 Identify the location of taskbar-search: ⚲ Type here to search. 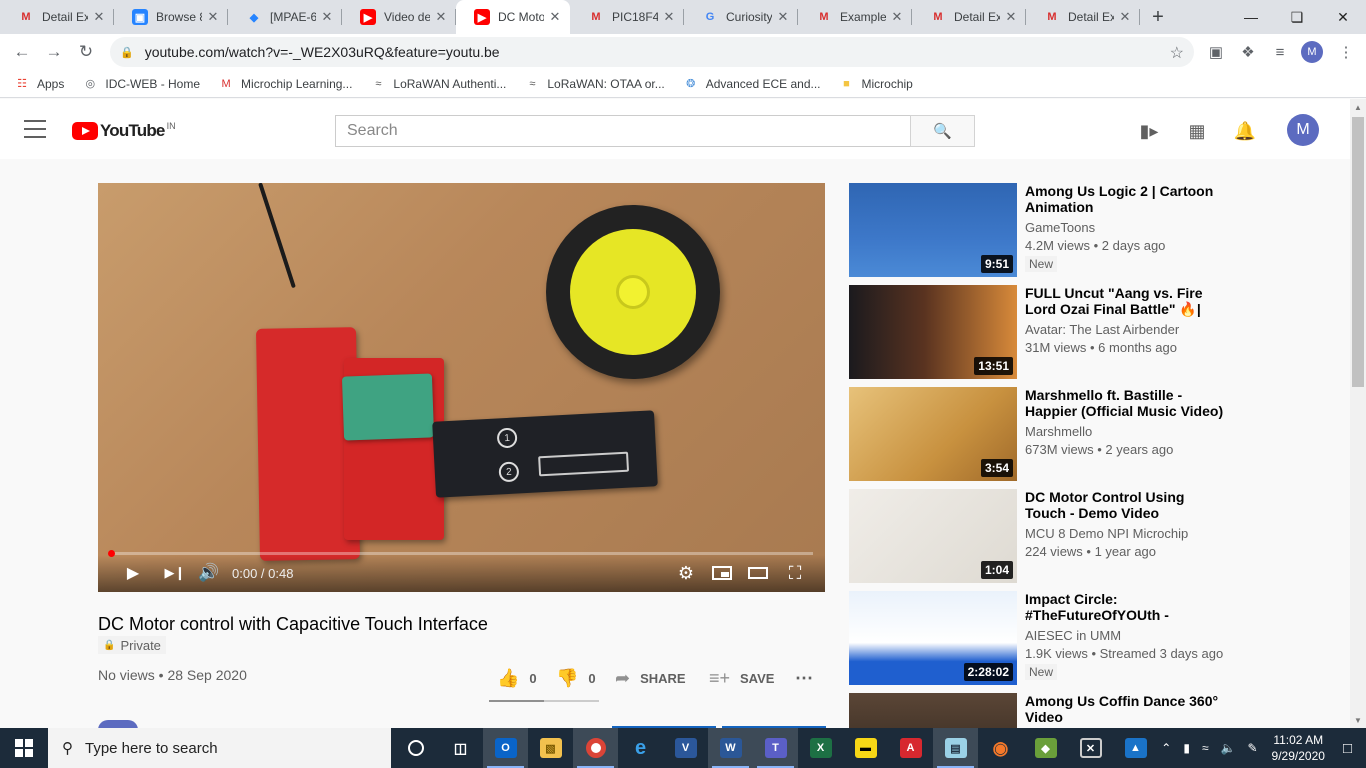
(219, 748).